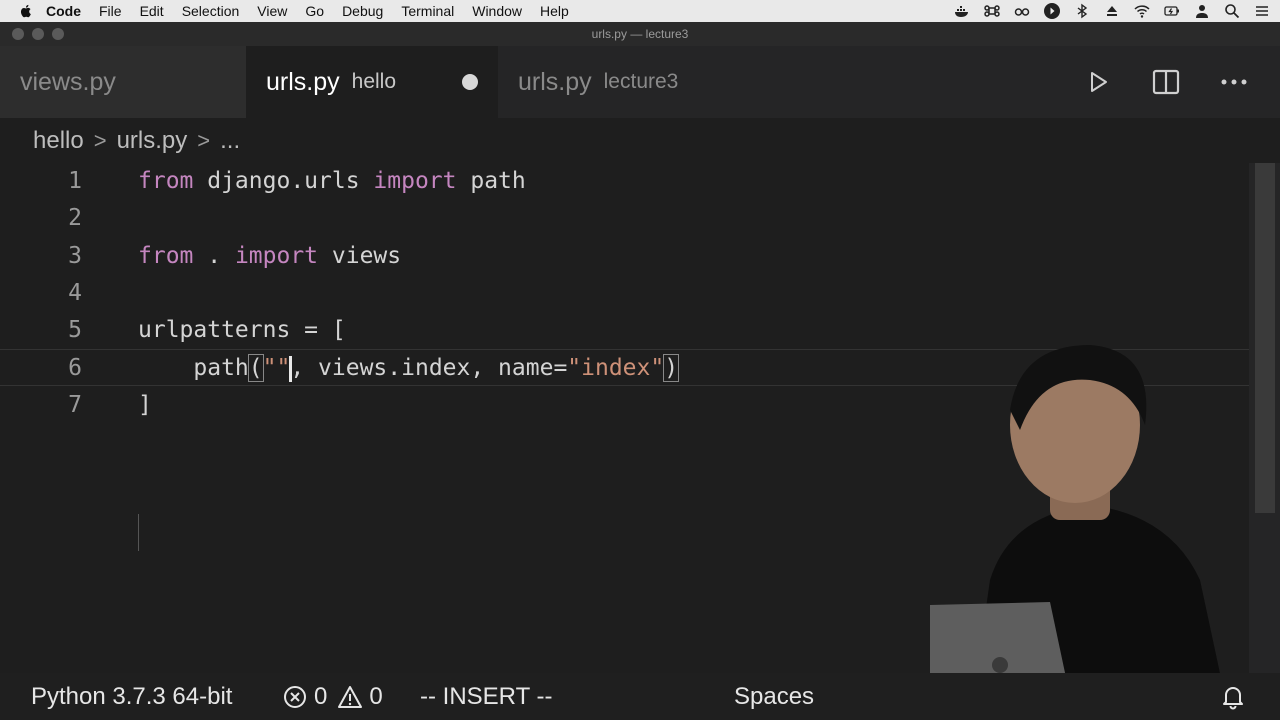 The width and height of the screenshot is (1280, 720). What do you see at coordinates (332, 696) in the screenshot?
I see `problems-indicator: 0 0` at bounding box center [332, 696].